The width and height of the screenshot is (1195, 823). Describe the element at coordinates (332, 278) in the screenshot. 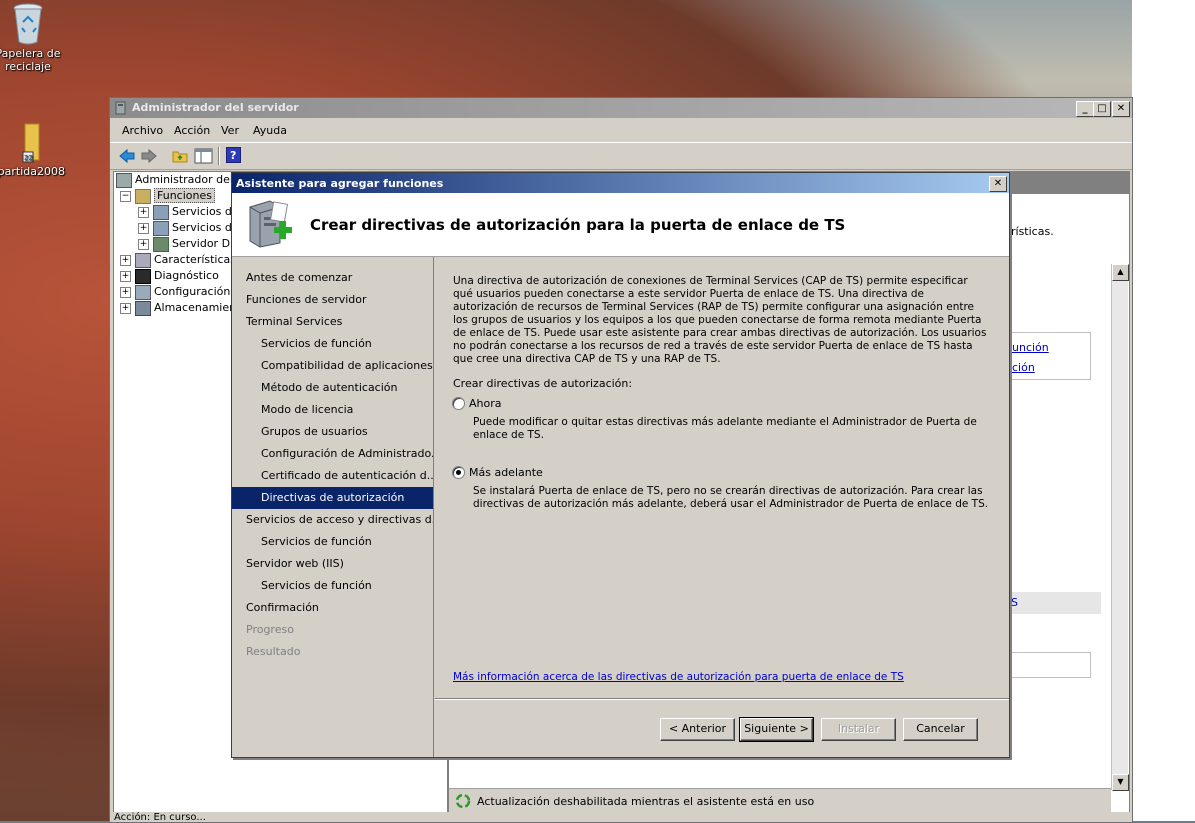

I see `wizard-step: Antes de comenzar` at that location.